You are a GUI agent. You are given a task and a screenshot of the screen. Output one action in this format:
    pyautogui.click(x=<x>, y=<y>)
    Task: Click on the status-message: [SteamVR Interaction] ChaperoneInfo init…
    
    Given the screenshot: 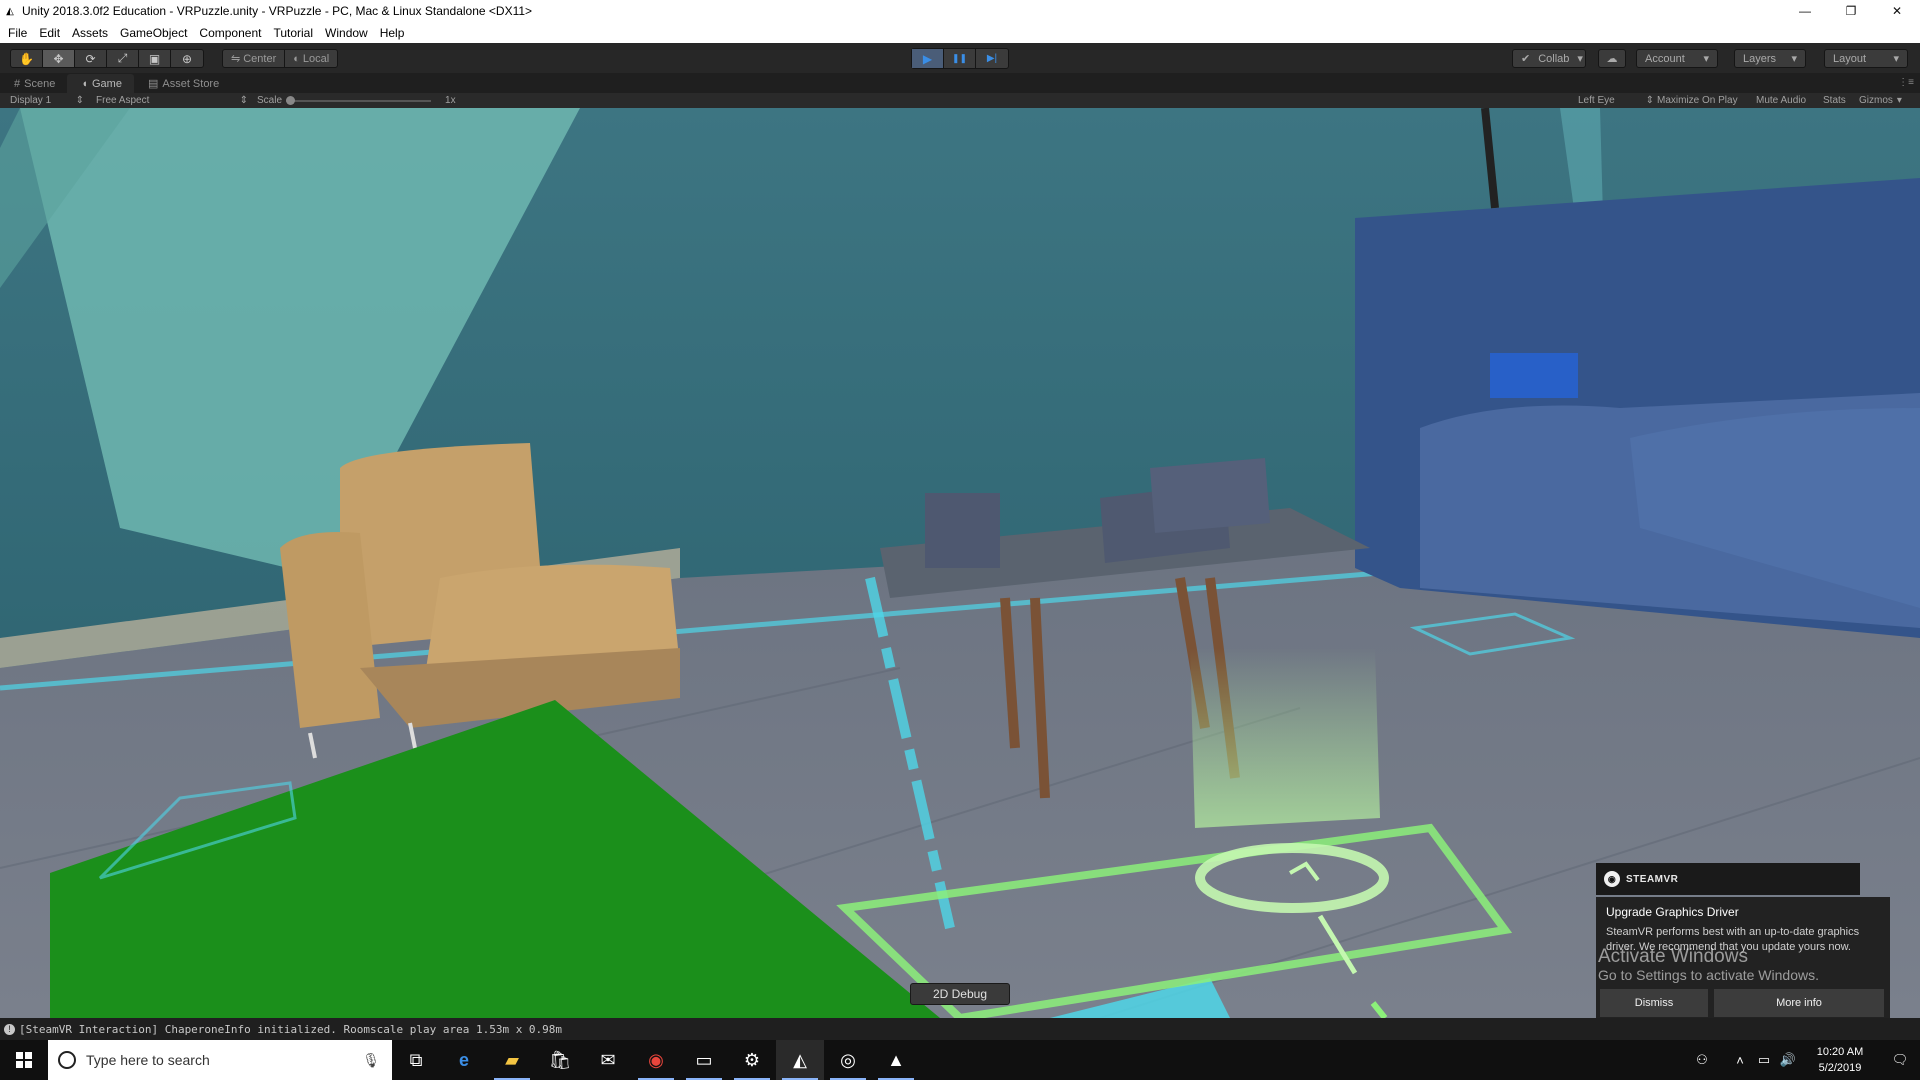 What is the action you would take?
    pyautogui.click(x=291, y=1029)
    